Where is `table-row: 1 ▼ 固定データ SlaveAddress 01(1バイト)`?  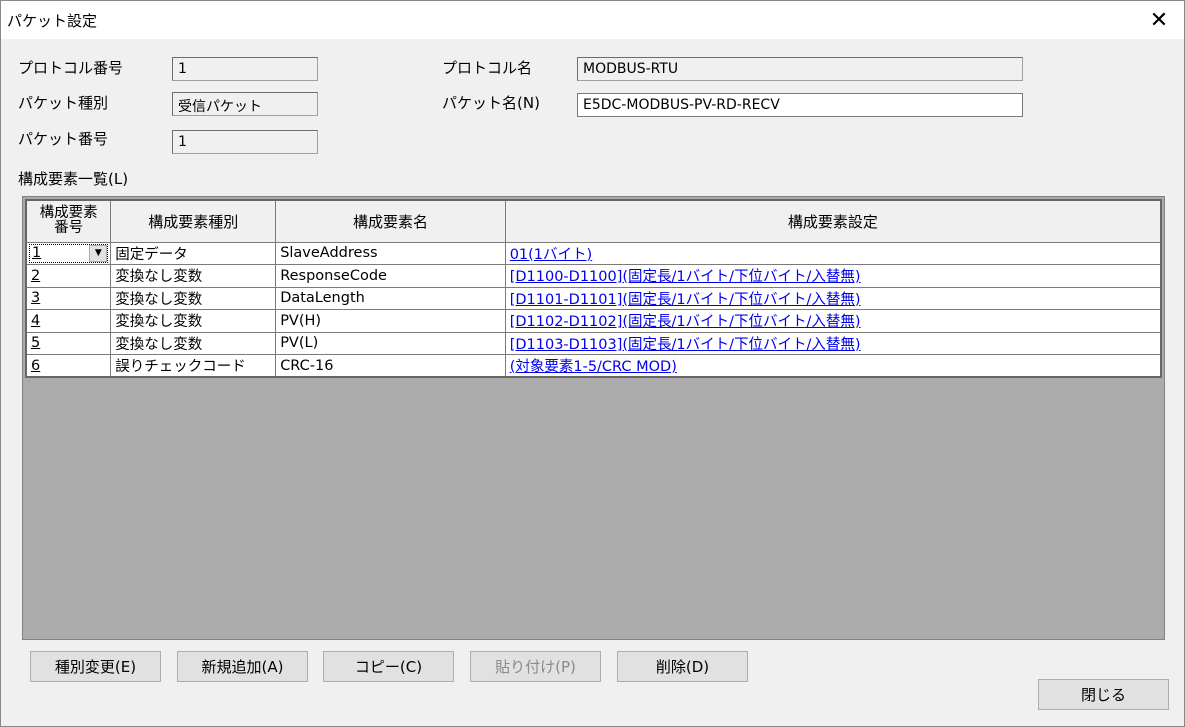
table-row: 1 ▼ 固定データ SlaveAddress 01(1バイト) is located at coordinates (593, 253).